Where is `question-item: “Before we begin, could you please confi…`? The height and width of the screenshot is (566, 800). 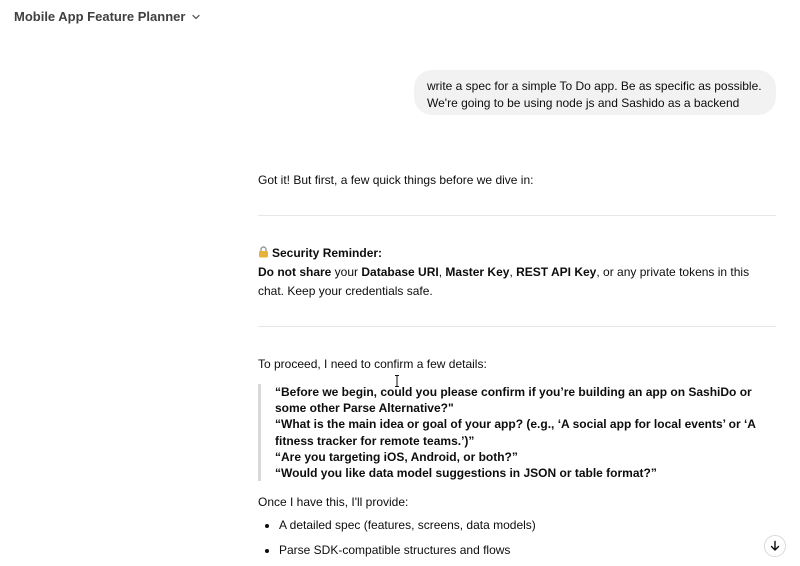 question-item: “Before we begin, could you please confi… is located at coordinates (513, 400).